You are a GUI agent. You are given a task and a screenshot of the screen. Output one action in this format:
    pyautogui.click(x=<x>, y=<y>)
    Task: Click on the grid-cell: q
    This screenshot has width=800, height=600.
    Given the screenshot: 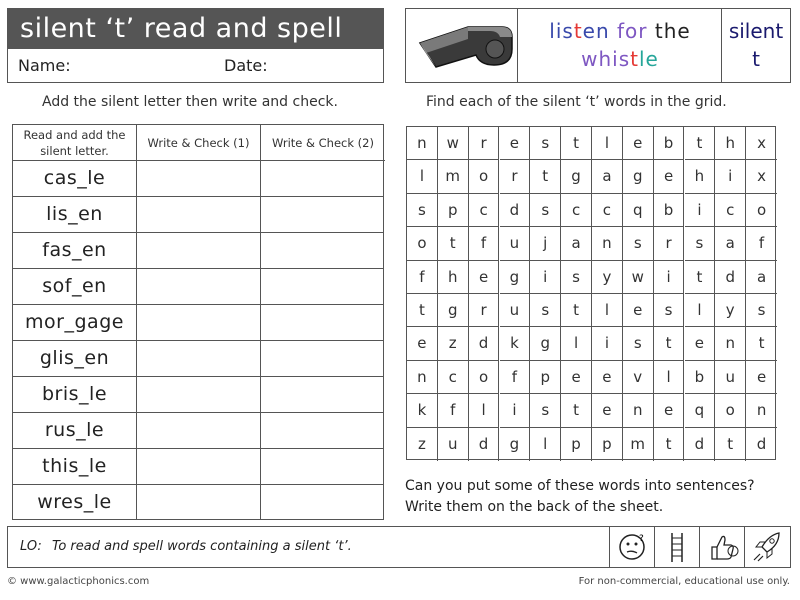 What is the action you would take?
    pyautogui.click(x=700, y=411)
    